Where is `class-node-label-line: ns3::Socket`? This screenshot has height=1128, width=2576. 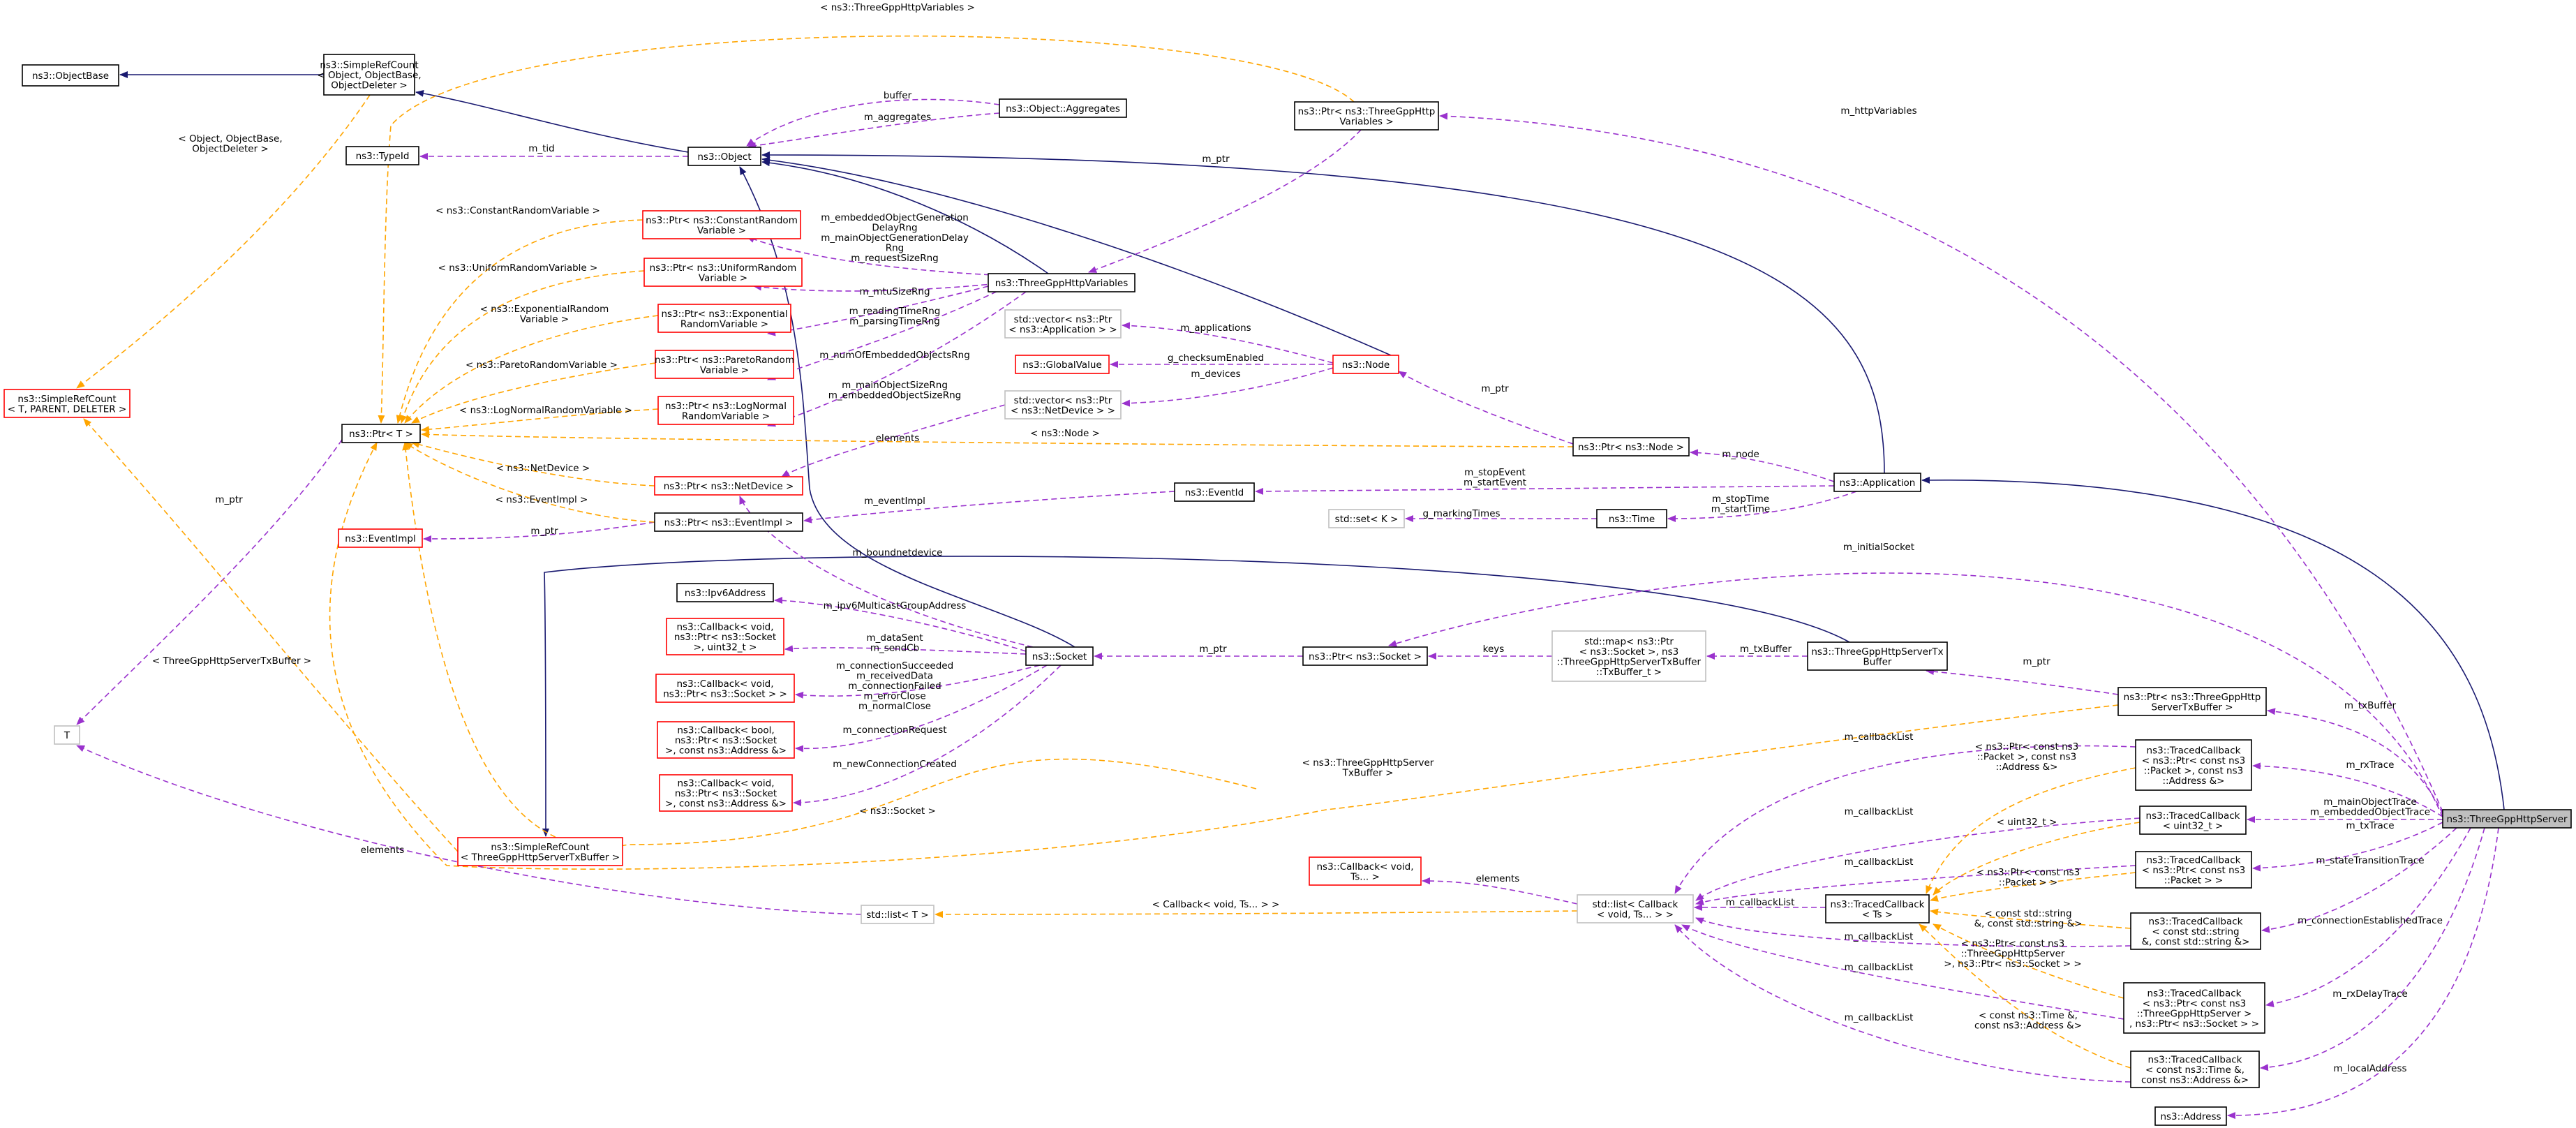 class-node-label-line: ns3::Socket is located at coordinates (1059, 656).